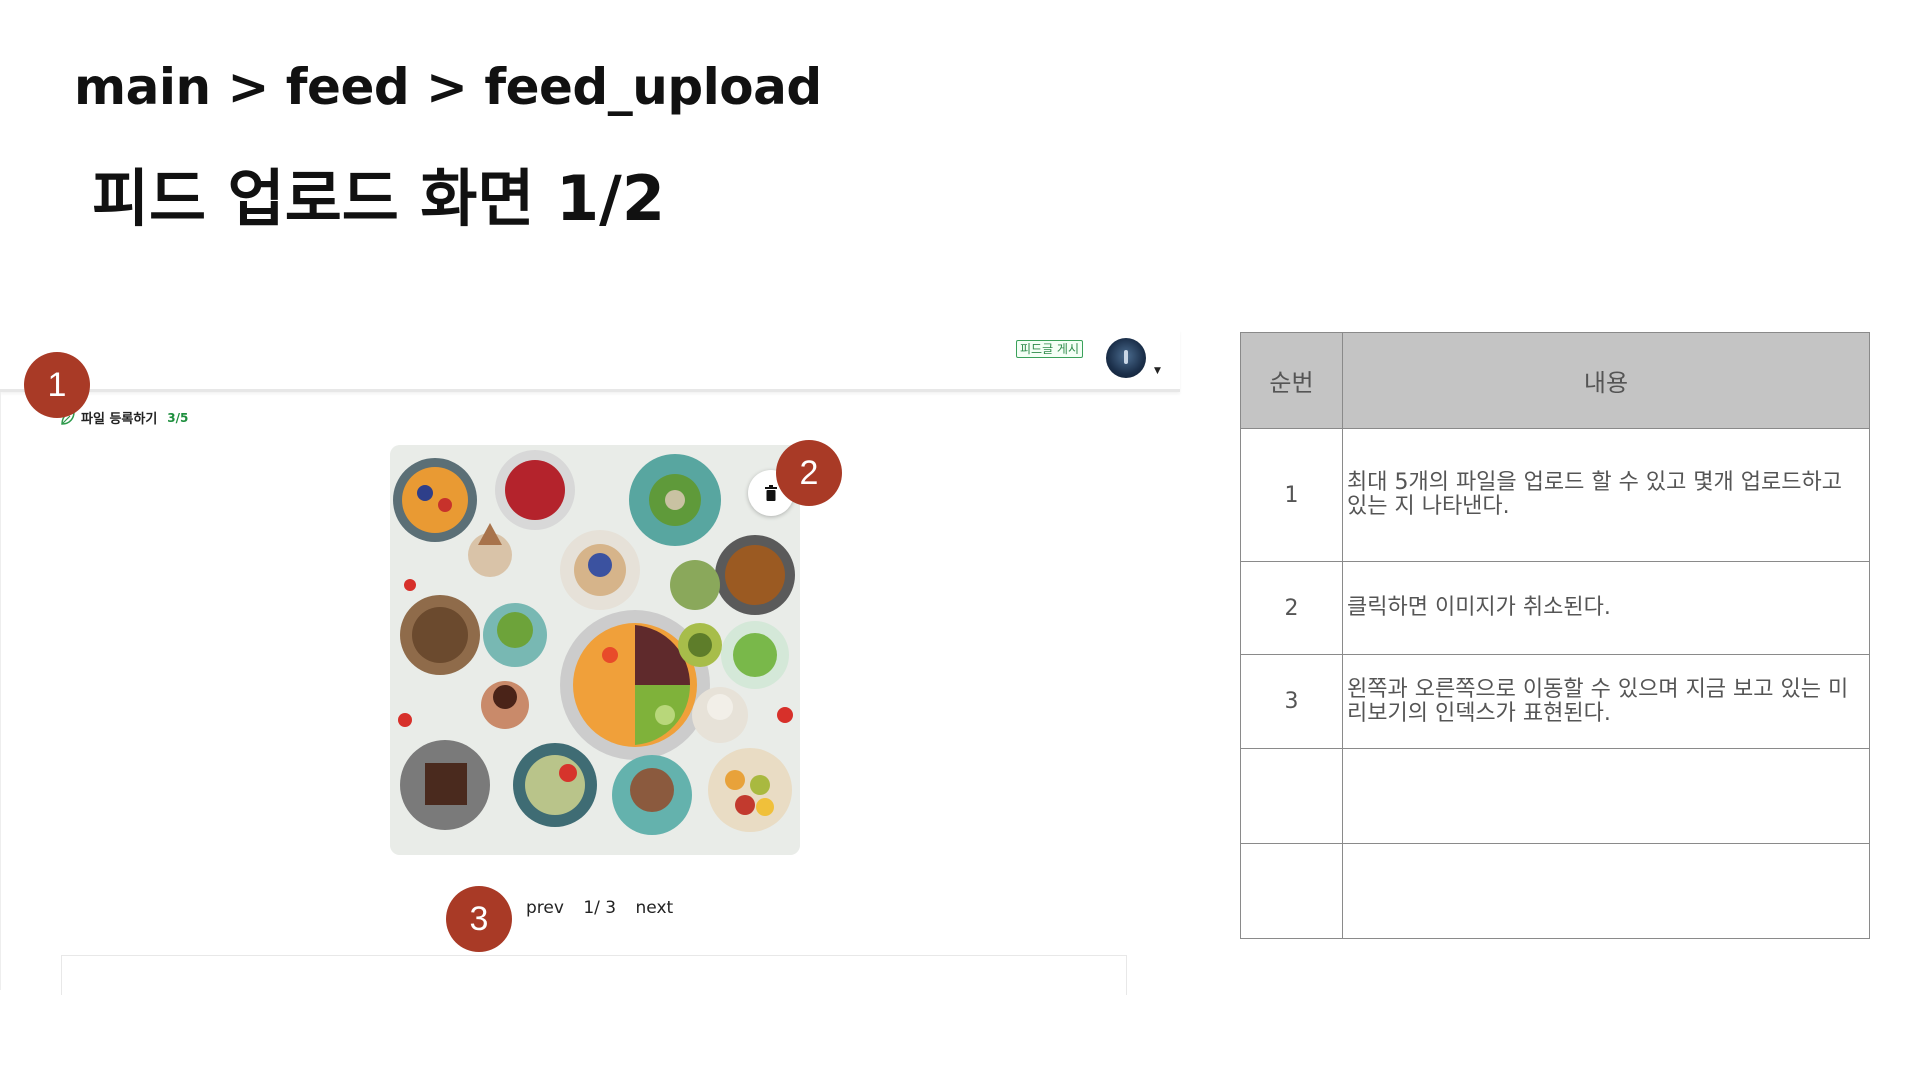 Image resolution: width=1920 pixels, height=1080 pixels. What do you see at coordinates (378, 198) in the screenshot?
I see `page-title: 피드 업로드 화면 1/2` at bounding box center [378, 198].